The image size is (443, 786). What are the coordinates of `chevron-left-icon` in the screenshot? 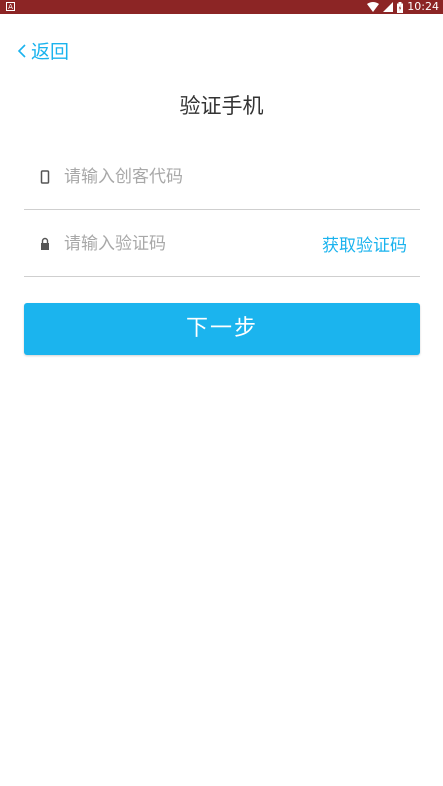 It's located at (21, 50).